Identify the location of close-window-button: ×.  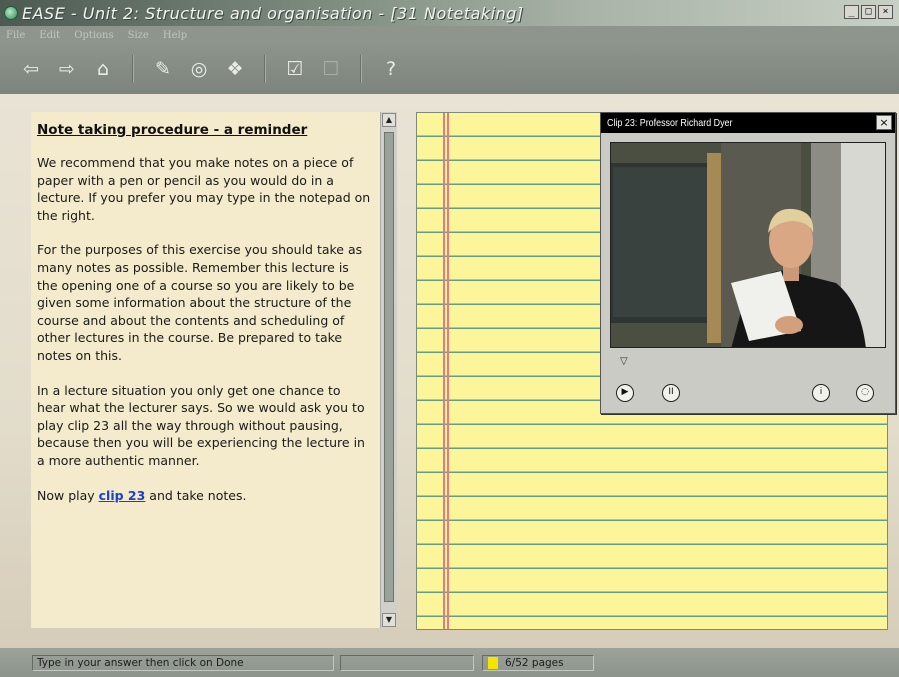
(885, 12).